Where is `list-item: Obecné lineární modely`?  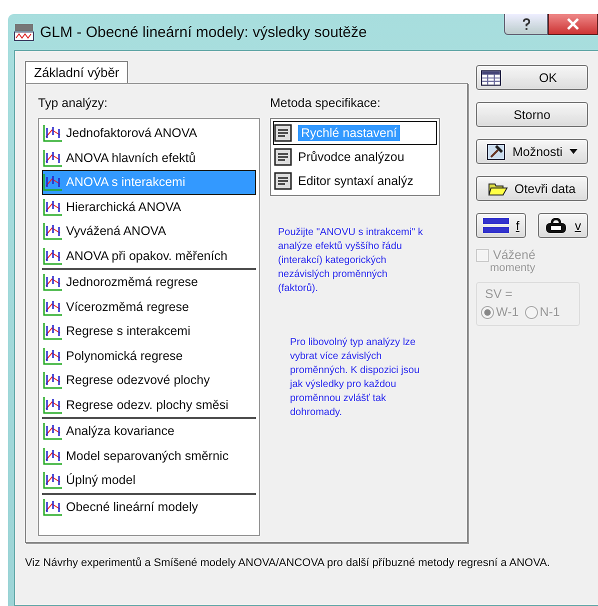
list-item: Obecné lineární modely is located at coordinates (149, 506).